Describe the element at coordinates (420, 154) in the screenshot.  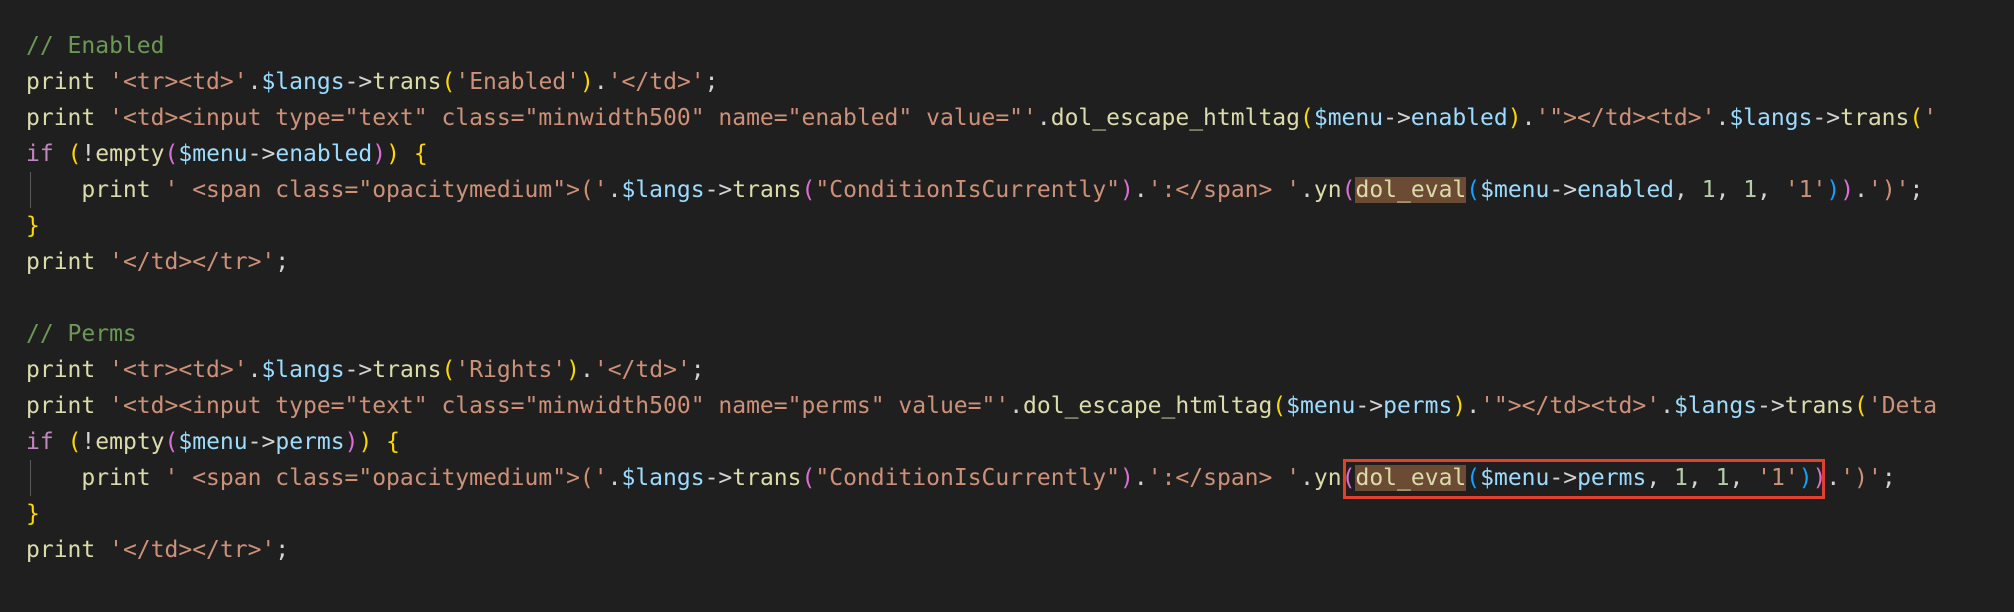
I see `code-token: {` at that location.